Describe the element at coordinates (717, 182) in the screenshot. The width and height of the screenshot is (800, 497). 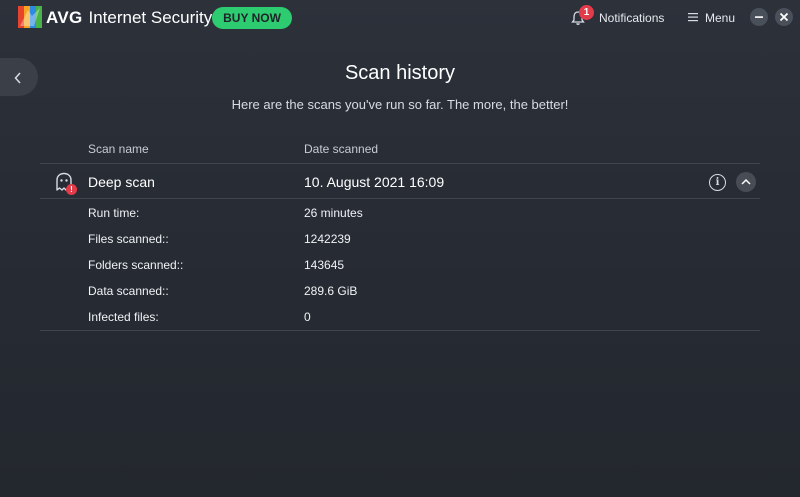
I see `info-icon: i` at that location.